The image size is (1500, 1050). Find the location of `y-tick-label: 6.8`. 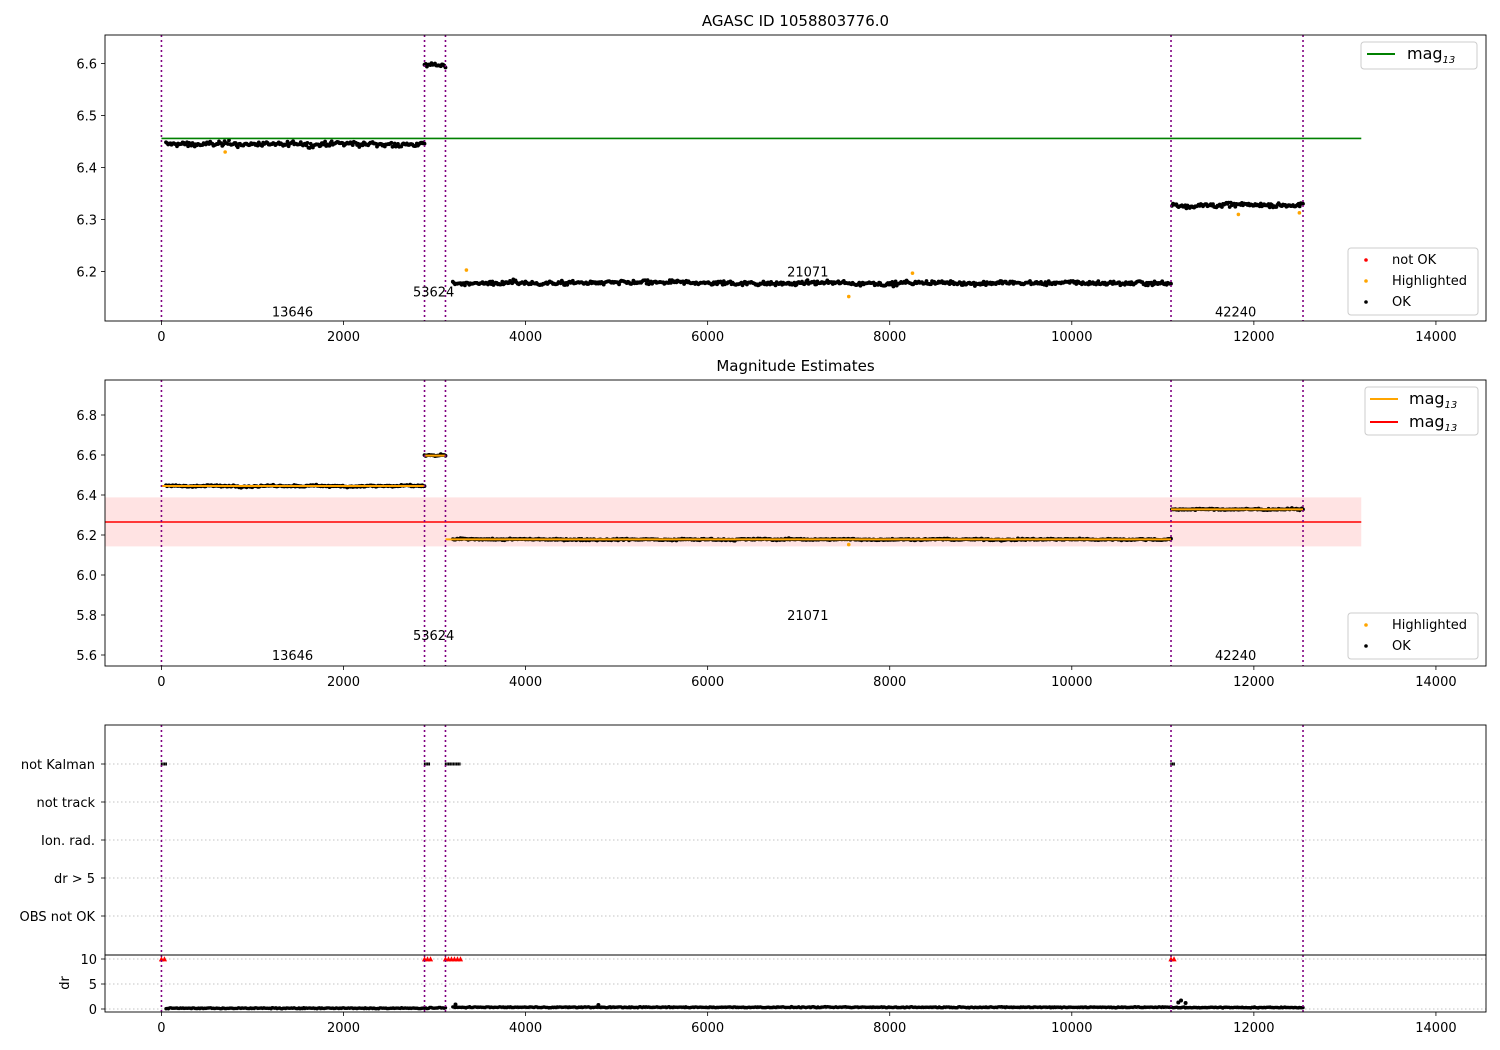

y-tick-label: 6.8 is located at coordinates (86, 416).